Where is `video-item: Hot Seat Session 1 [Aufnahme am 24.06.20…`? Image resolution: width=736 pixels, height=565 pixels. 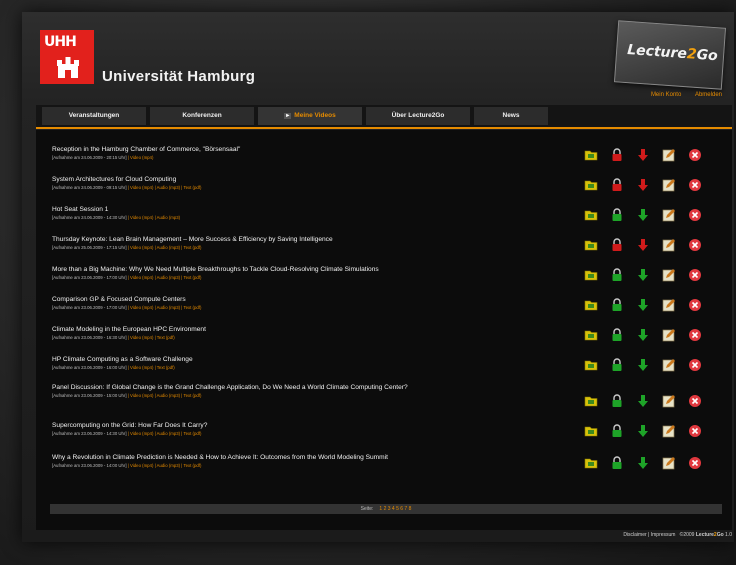 video-item: Hot Seat Session 1 [Aufnahme am 24.06.20… is located at coordinates (322, 214).